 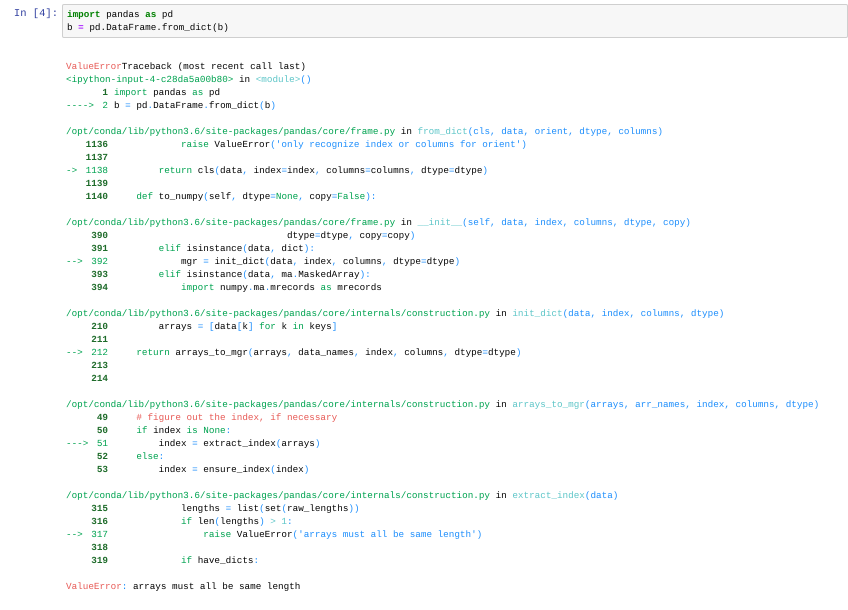 What do you see at coordinates (99, 365) in the screenshot?
I see `line-number: 213` at bounding box center [99, 365].